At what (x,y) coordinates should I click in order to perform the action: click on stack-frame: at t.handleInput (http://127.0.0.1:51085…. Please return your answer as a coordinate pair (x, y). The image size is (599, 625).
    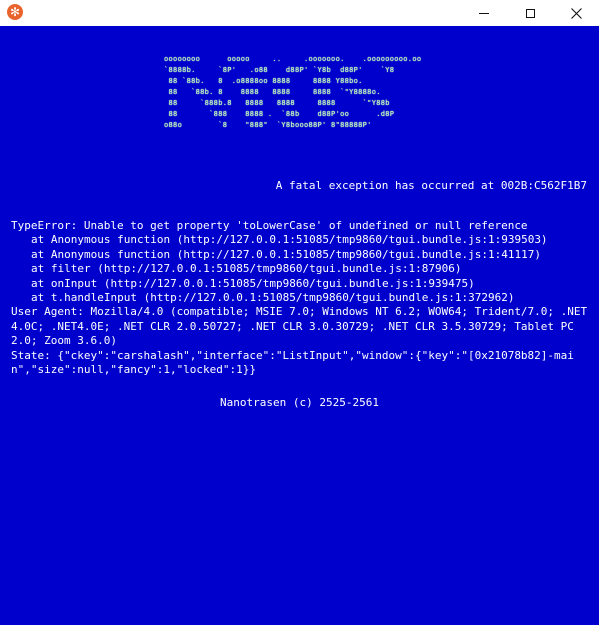
    Looking at the image, I should click on (273, 298).